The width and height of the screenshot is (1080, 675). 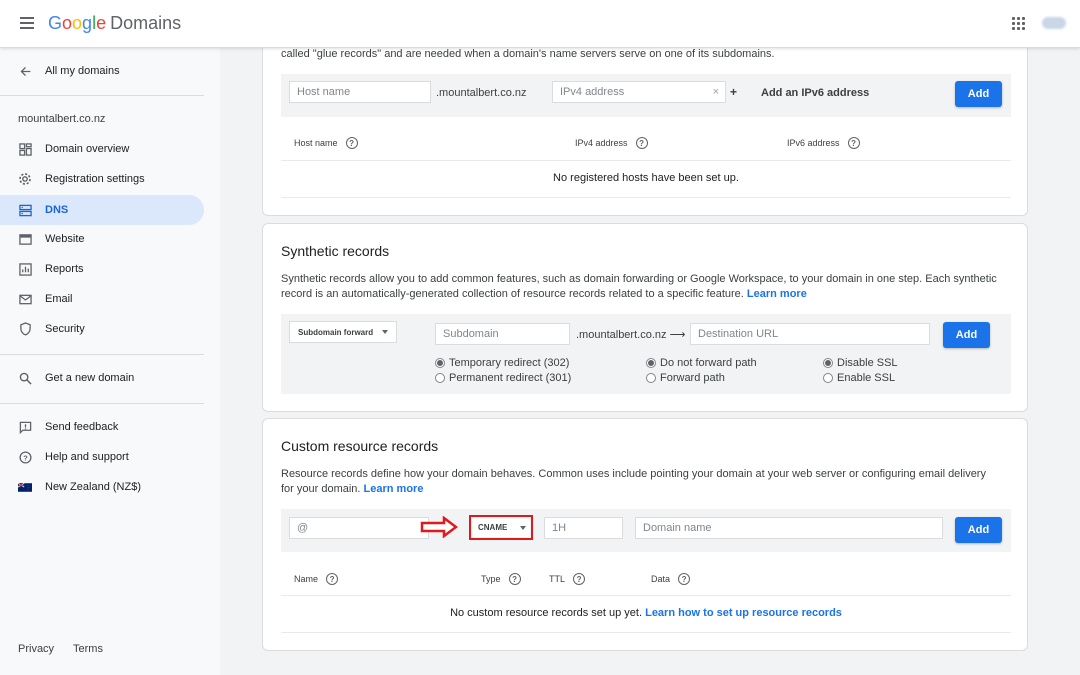 What do you see at coordinates (102, 329) in the screenshot?
I see `sidebar-item-security: Security` at bounding box center [102, 329].